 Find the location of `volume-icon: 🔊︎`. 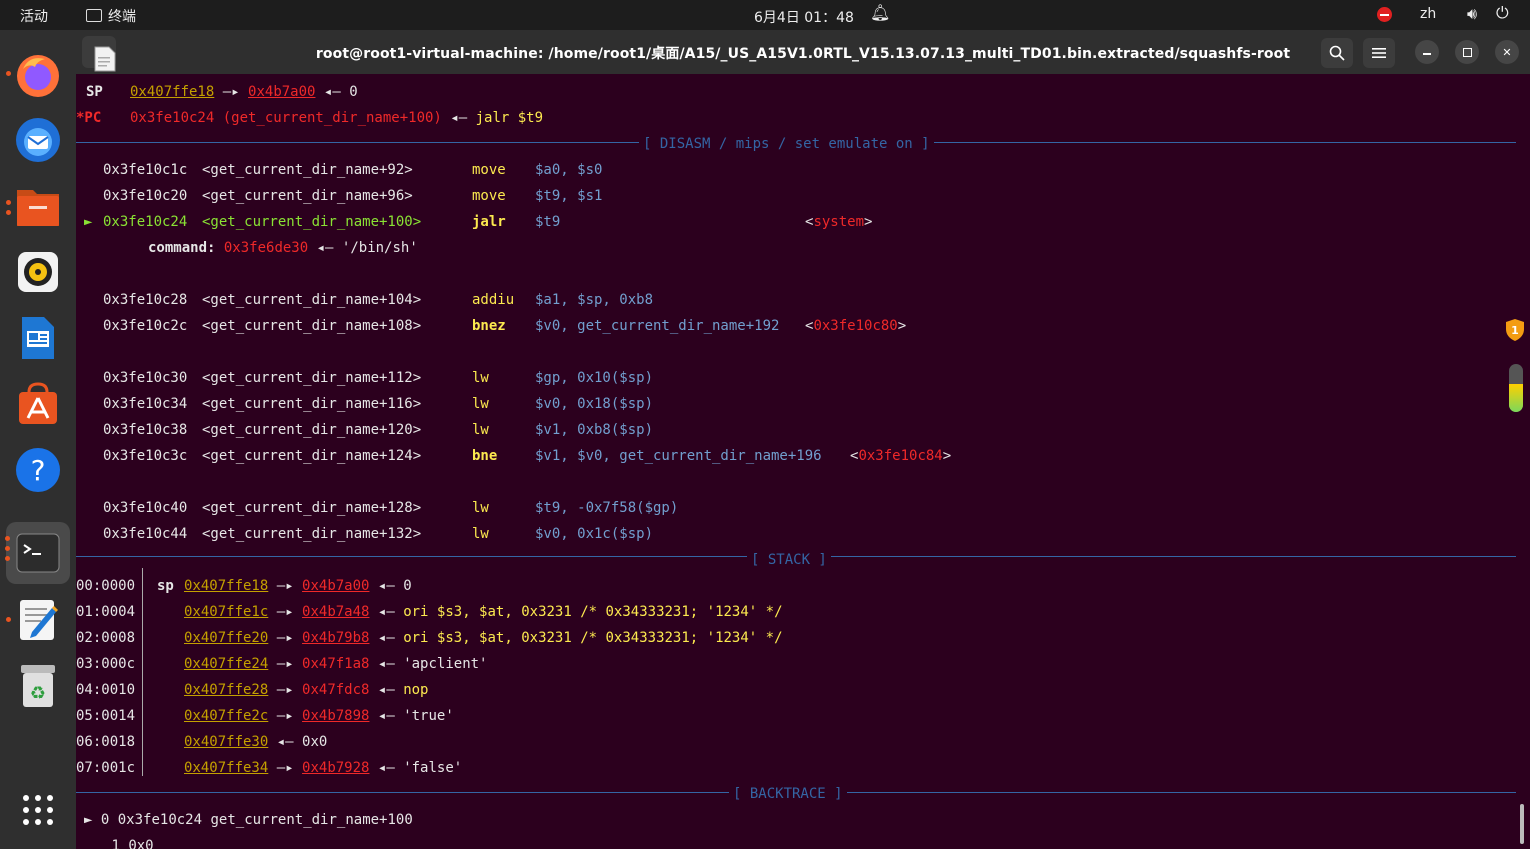

volume-icon: 🔊︎ is located at coordinates (1472, 14).